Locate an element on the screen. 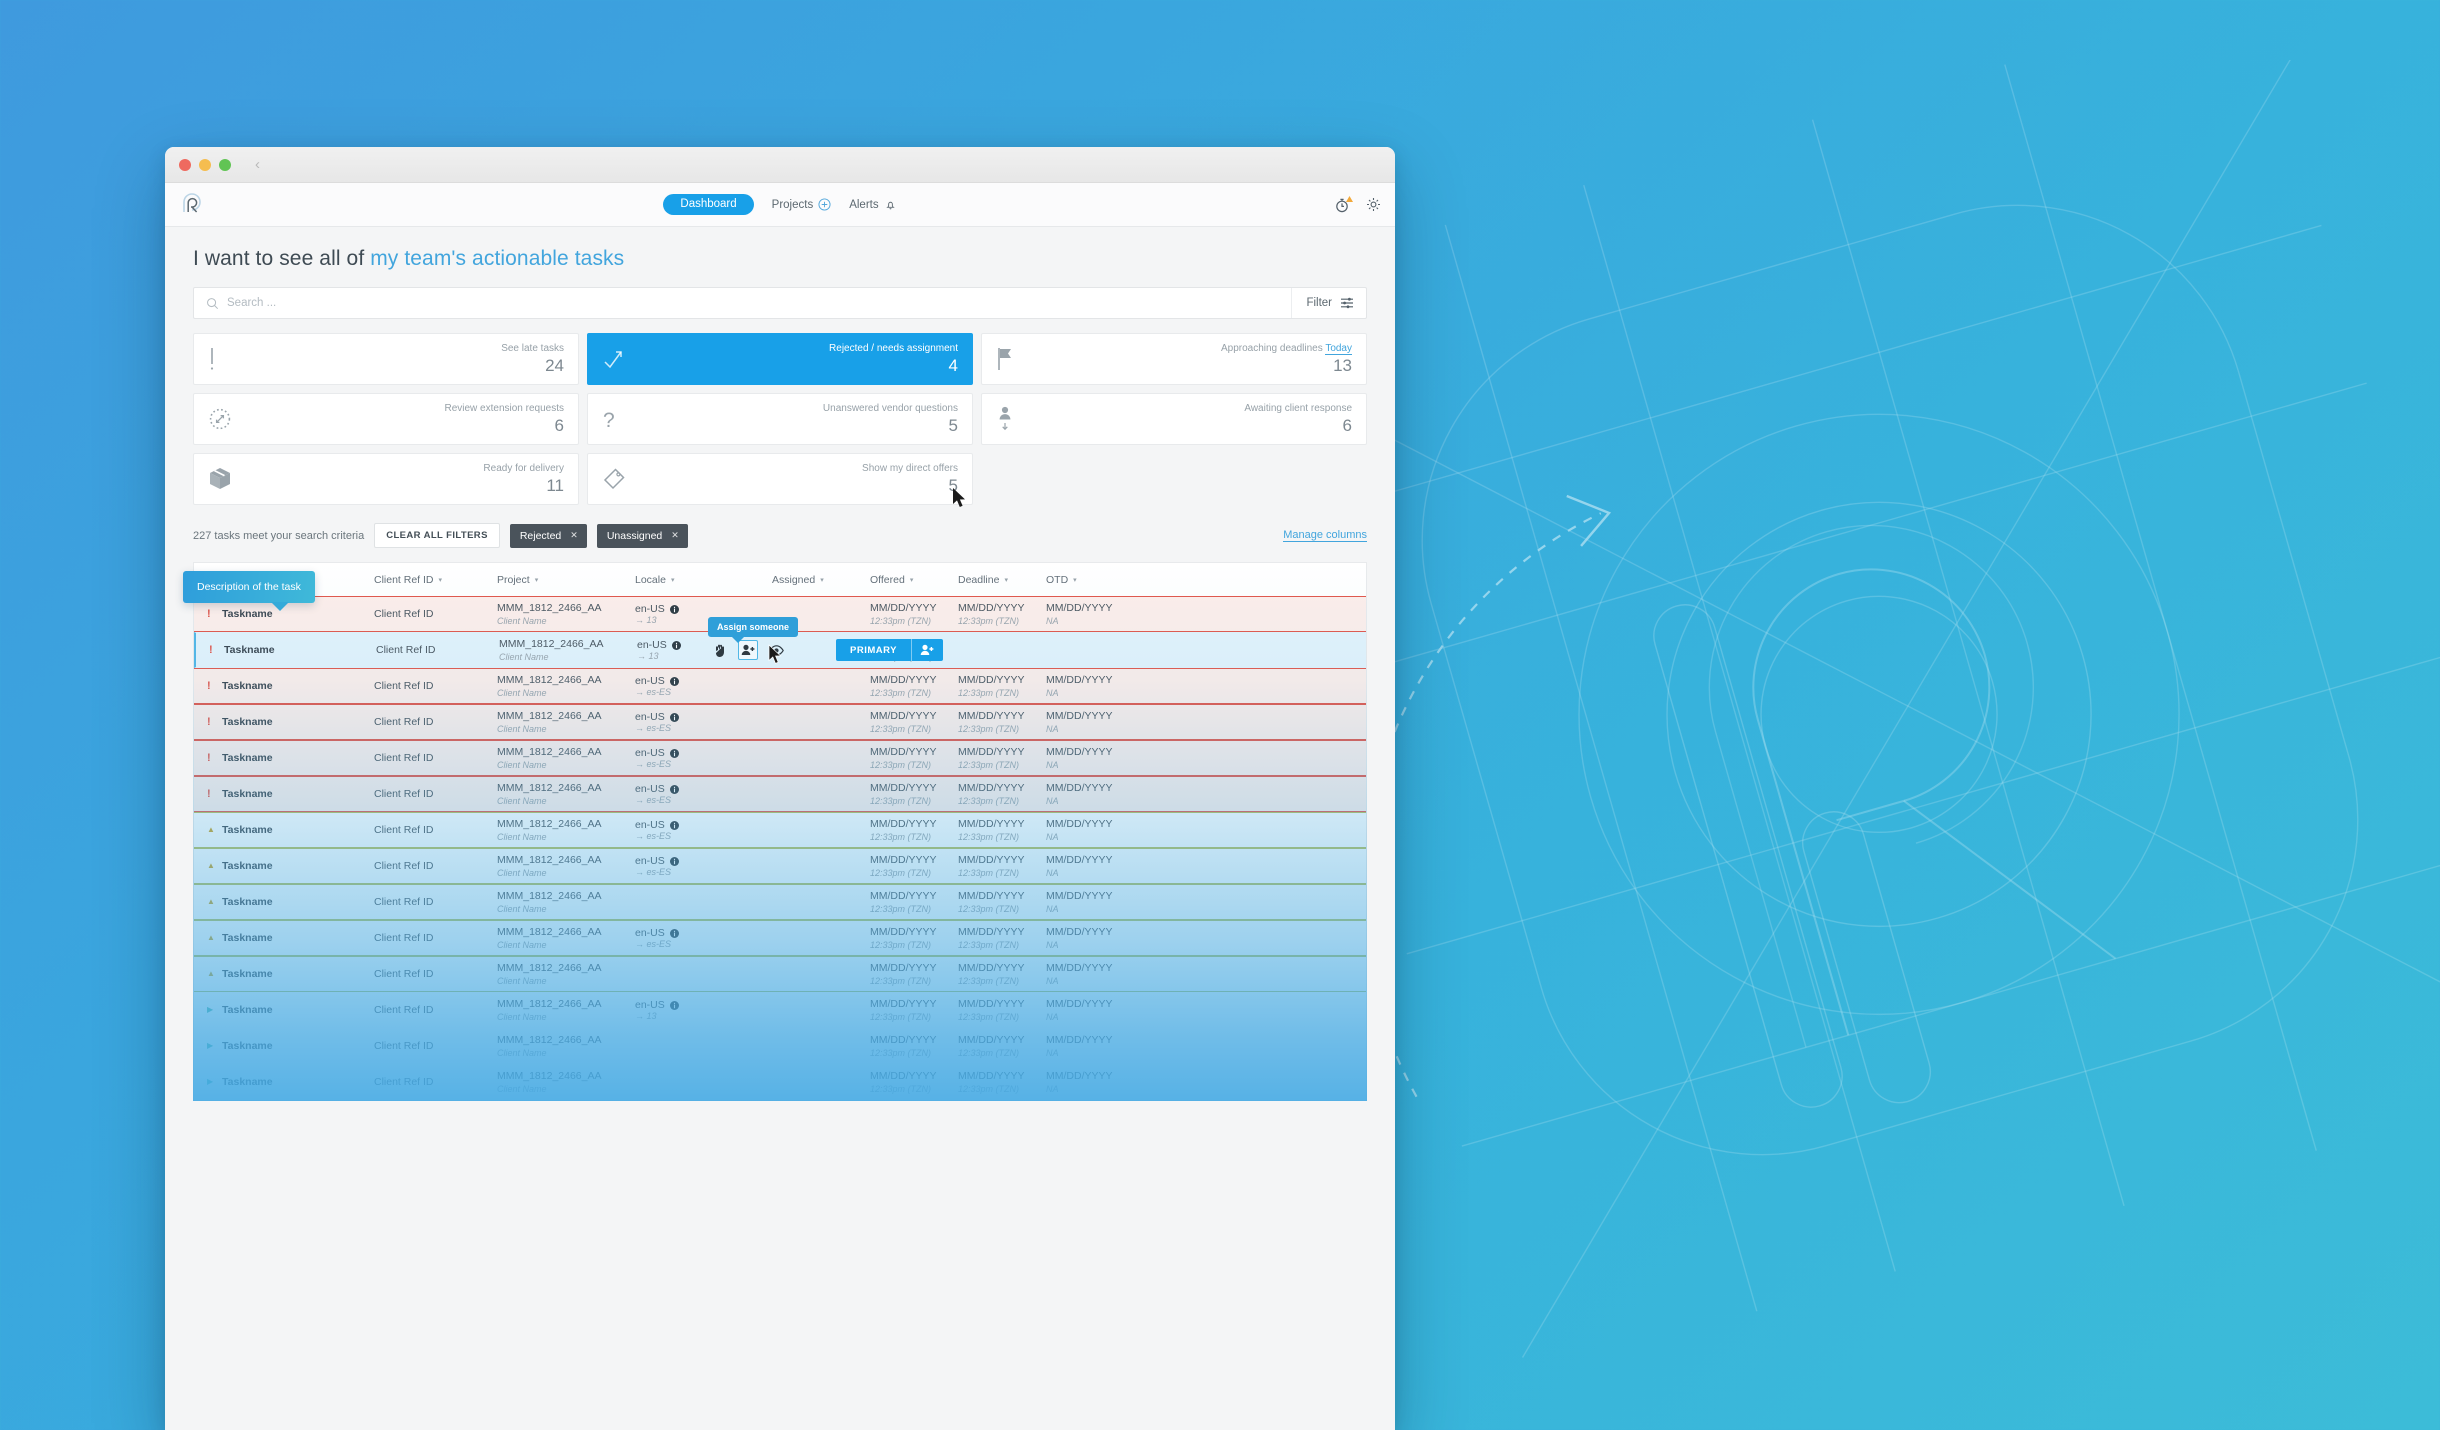 The image size is (2440, 1430). page-title-prefix: I want to see all of is located at coordinates (282, 258).